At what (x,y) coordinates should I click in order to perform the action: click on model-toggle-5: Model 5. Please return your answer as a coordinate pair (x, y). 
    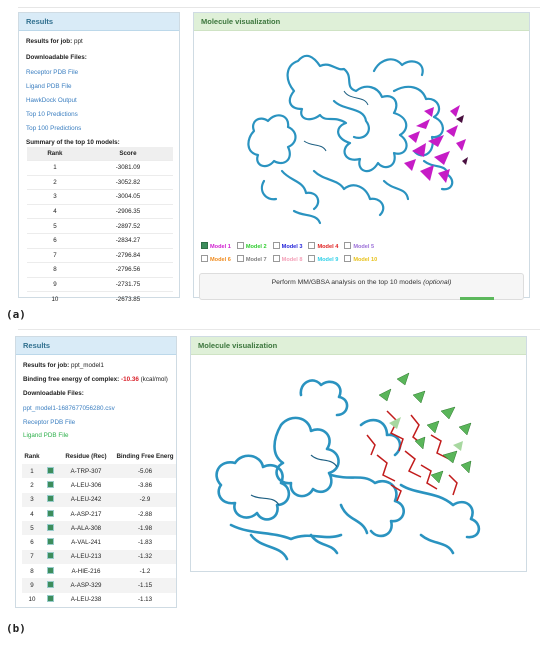
    Looking at the image, I should click on (359, 246).